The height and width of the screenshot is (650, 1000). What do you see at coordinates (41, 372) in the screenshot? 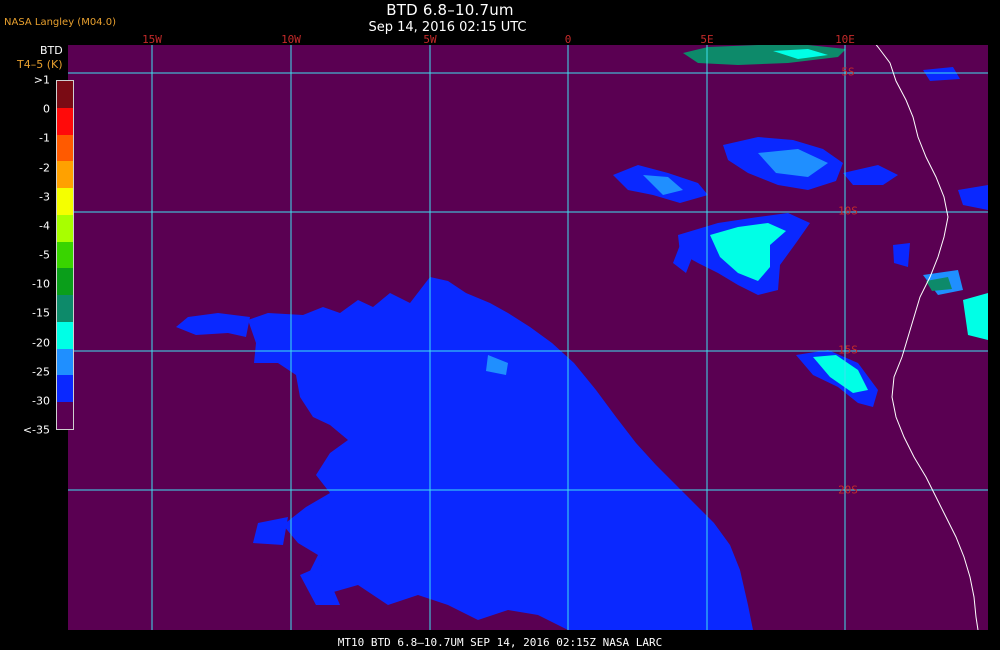
I see `legend-label: -25` at bounding box center [41, 372].